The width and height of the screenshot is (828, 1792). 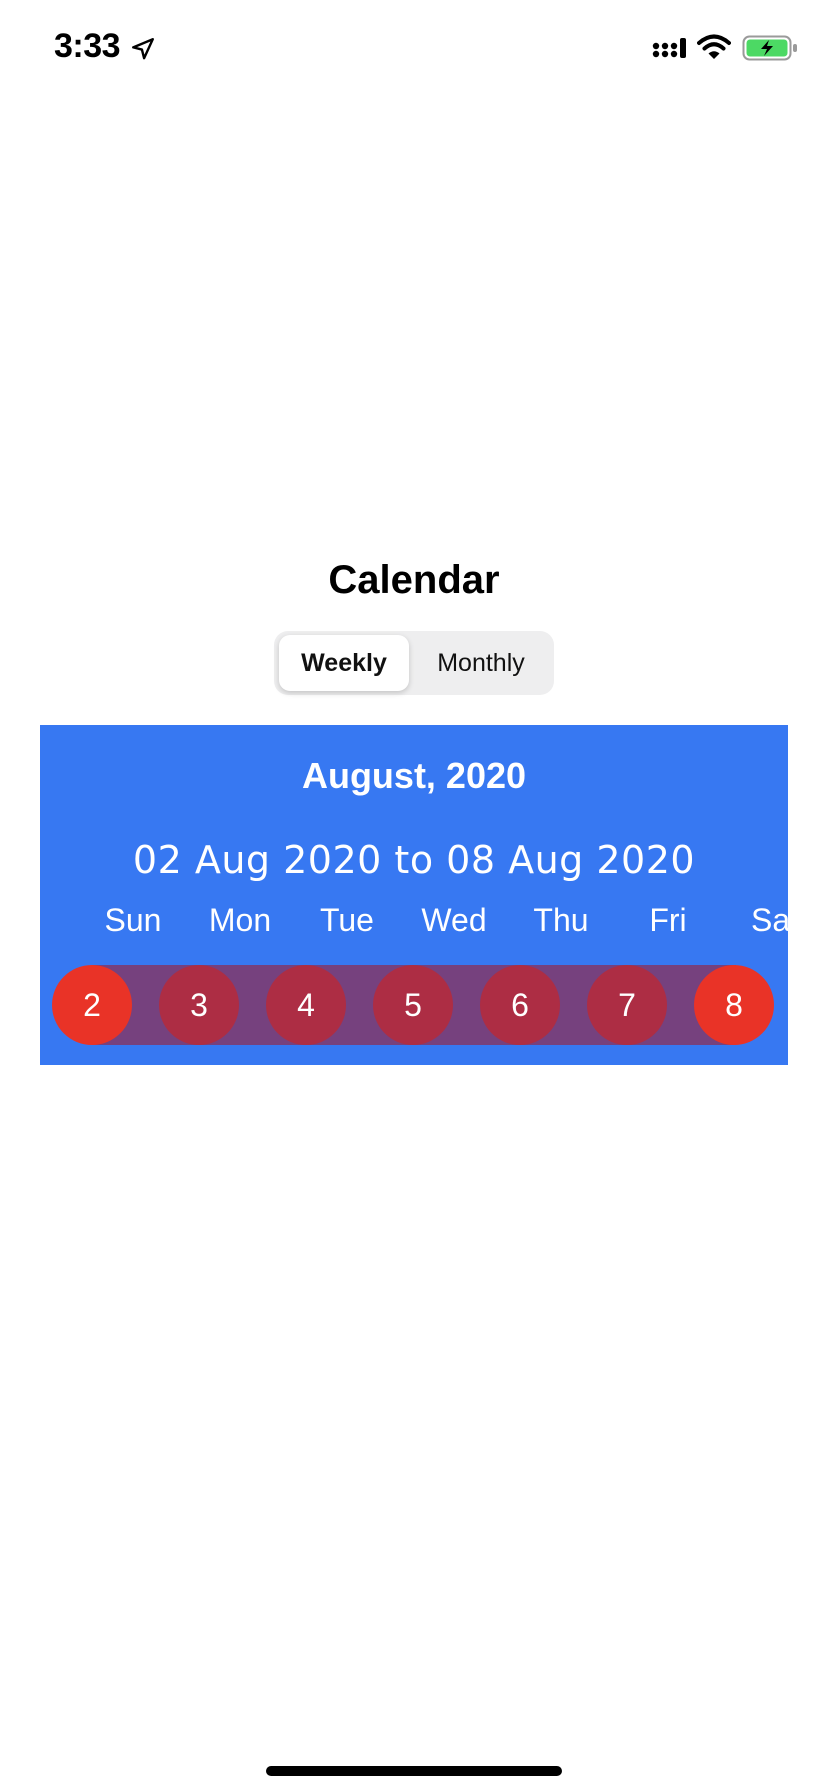 I want to click on day-8: 8, so click(x=734, y=1005).